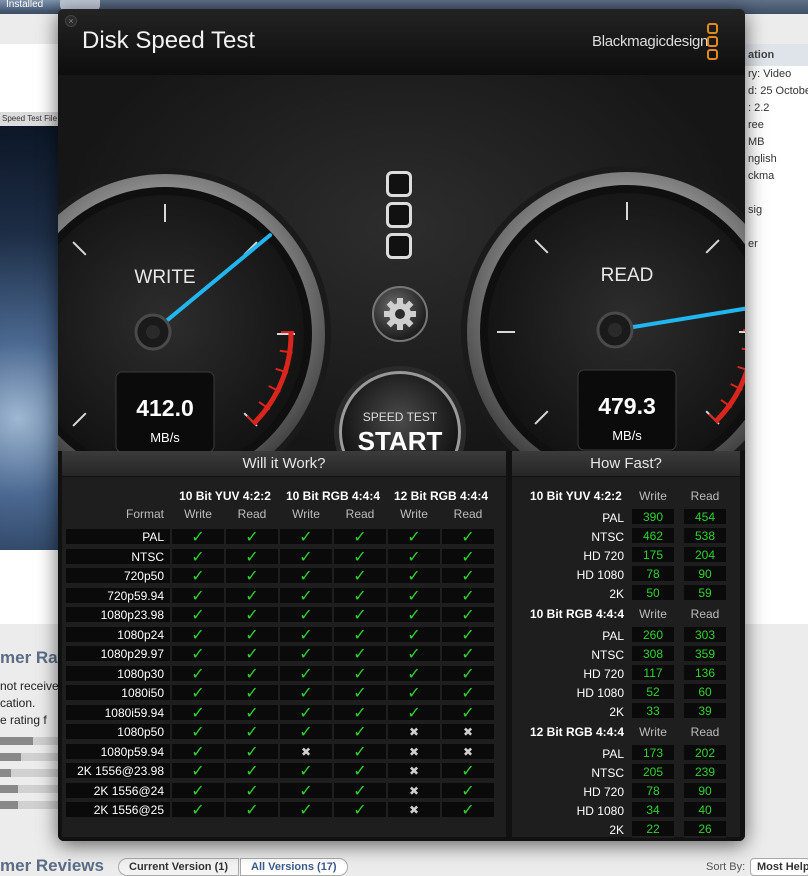  I want to click on sort-by-label: Sort By:, so click(726, 867).